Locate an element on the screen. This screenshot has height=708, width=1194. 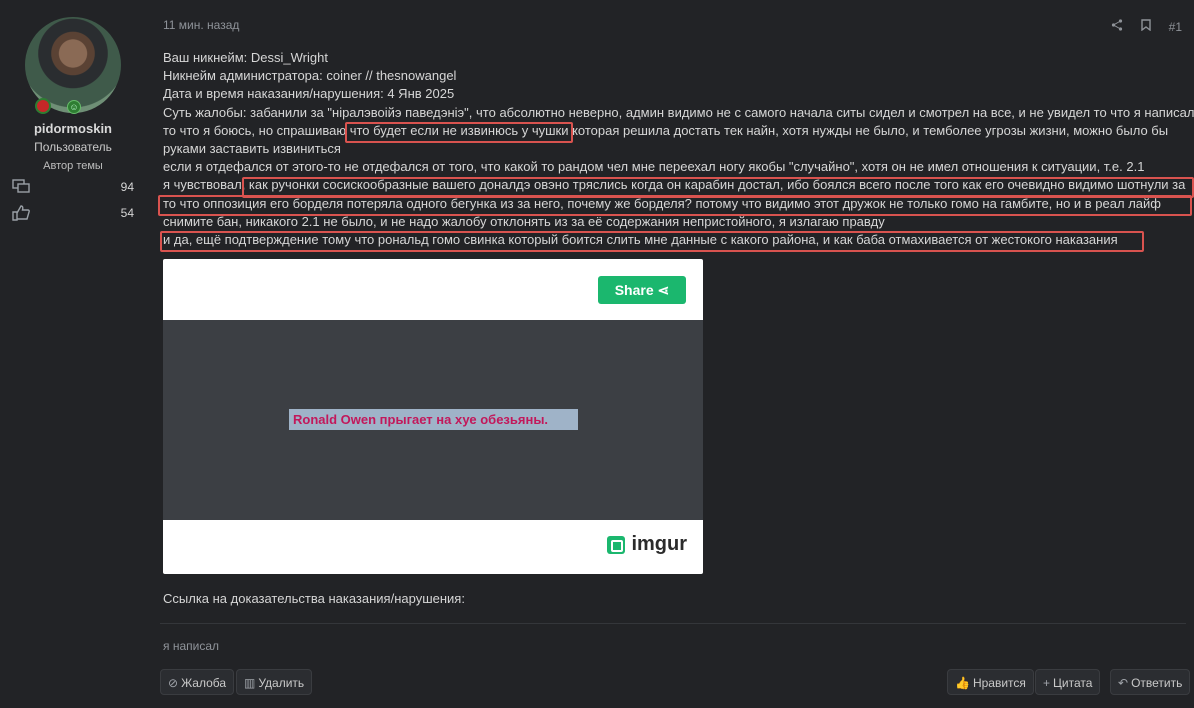
quote-button: + Цитата is located at coordinates (1068, 682).